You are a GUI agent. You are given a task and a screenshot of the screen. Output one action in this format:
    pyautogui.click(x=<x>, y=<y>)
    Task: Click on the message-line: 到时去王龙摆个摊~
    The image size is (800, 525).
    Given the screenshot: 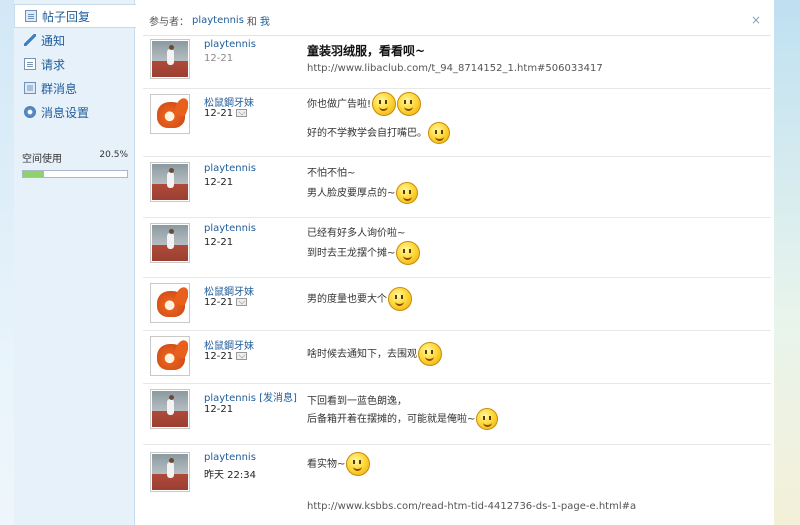 What is the action you would take?
    pyautogui.click(x=364, y=253)
    